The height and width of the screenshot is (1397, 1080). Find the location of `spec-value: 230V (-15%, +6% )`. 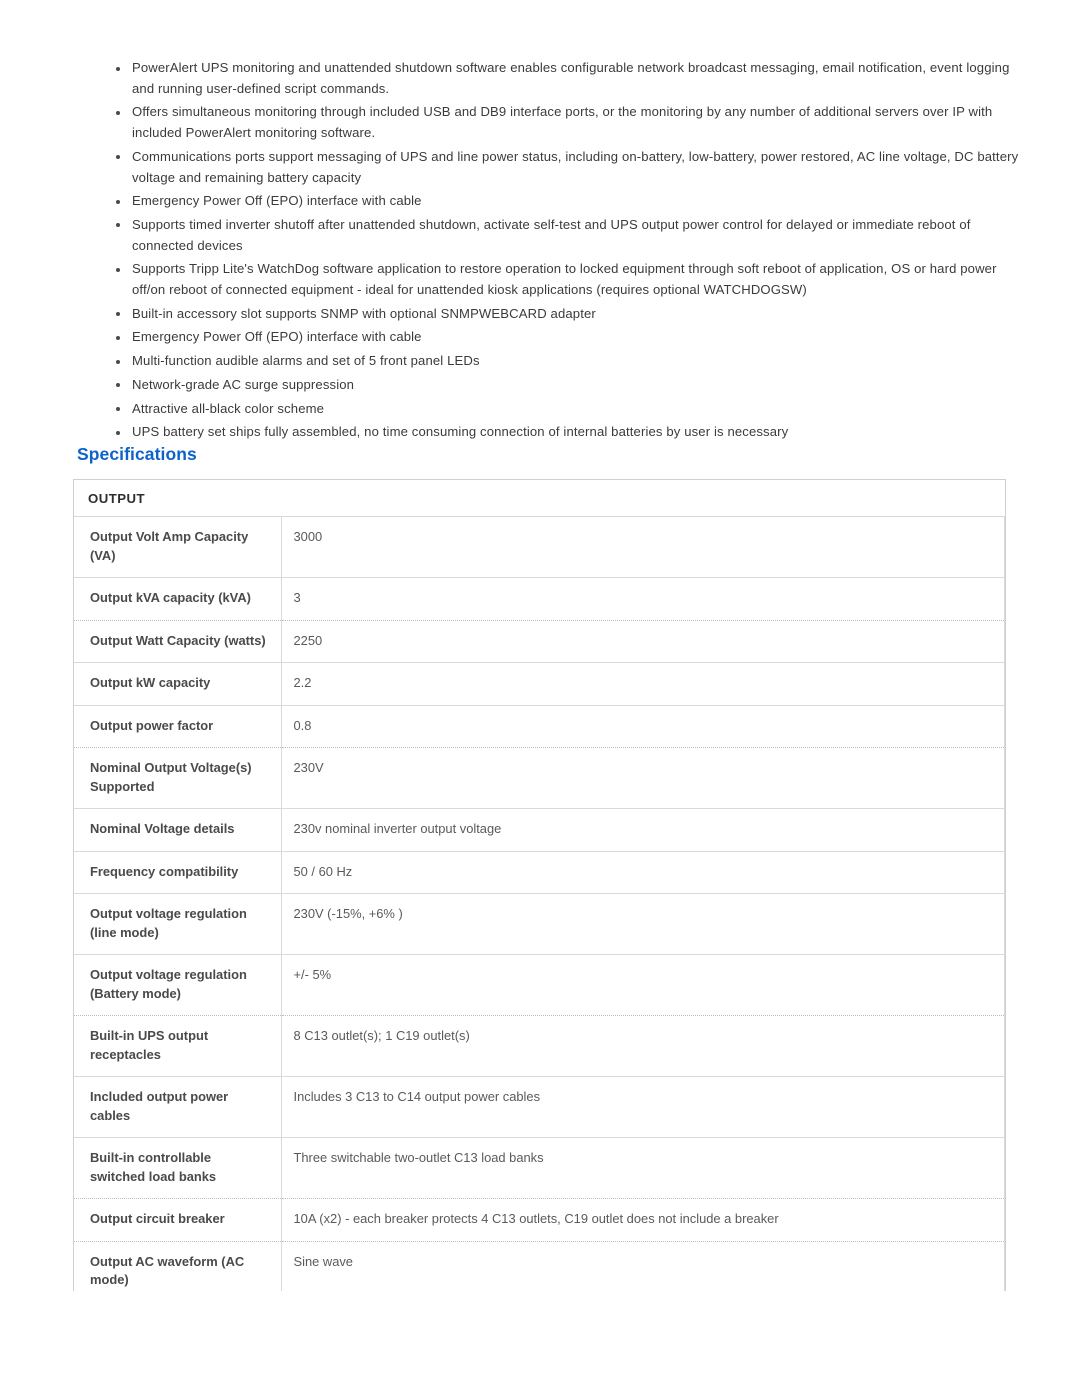

spec-value: 230V (-15%, +6% ) is located at coordinates (643, 924).